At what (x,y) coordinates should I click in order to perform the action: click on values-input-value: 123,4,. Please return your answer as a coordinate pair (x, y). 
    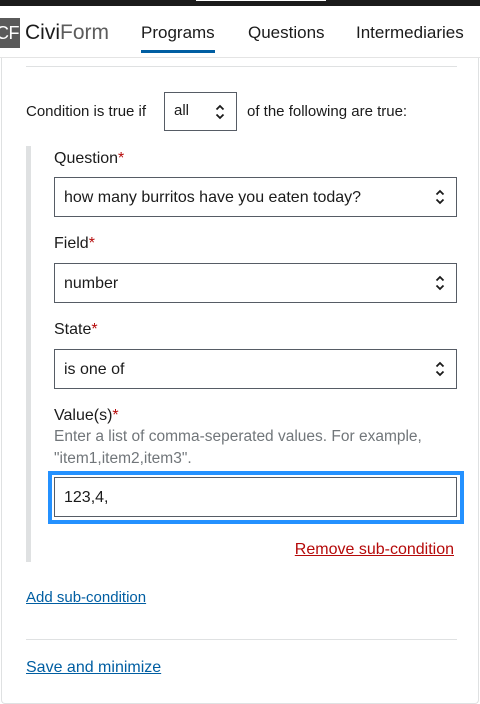
    Looking at the image, I should click on (86, 497).